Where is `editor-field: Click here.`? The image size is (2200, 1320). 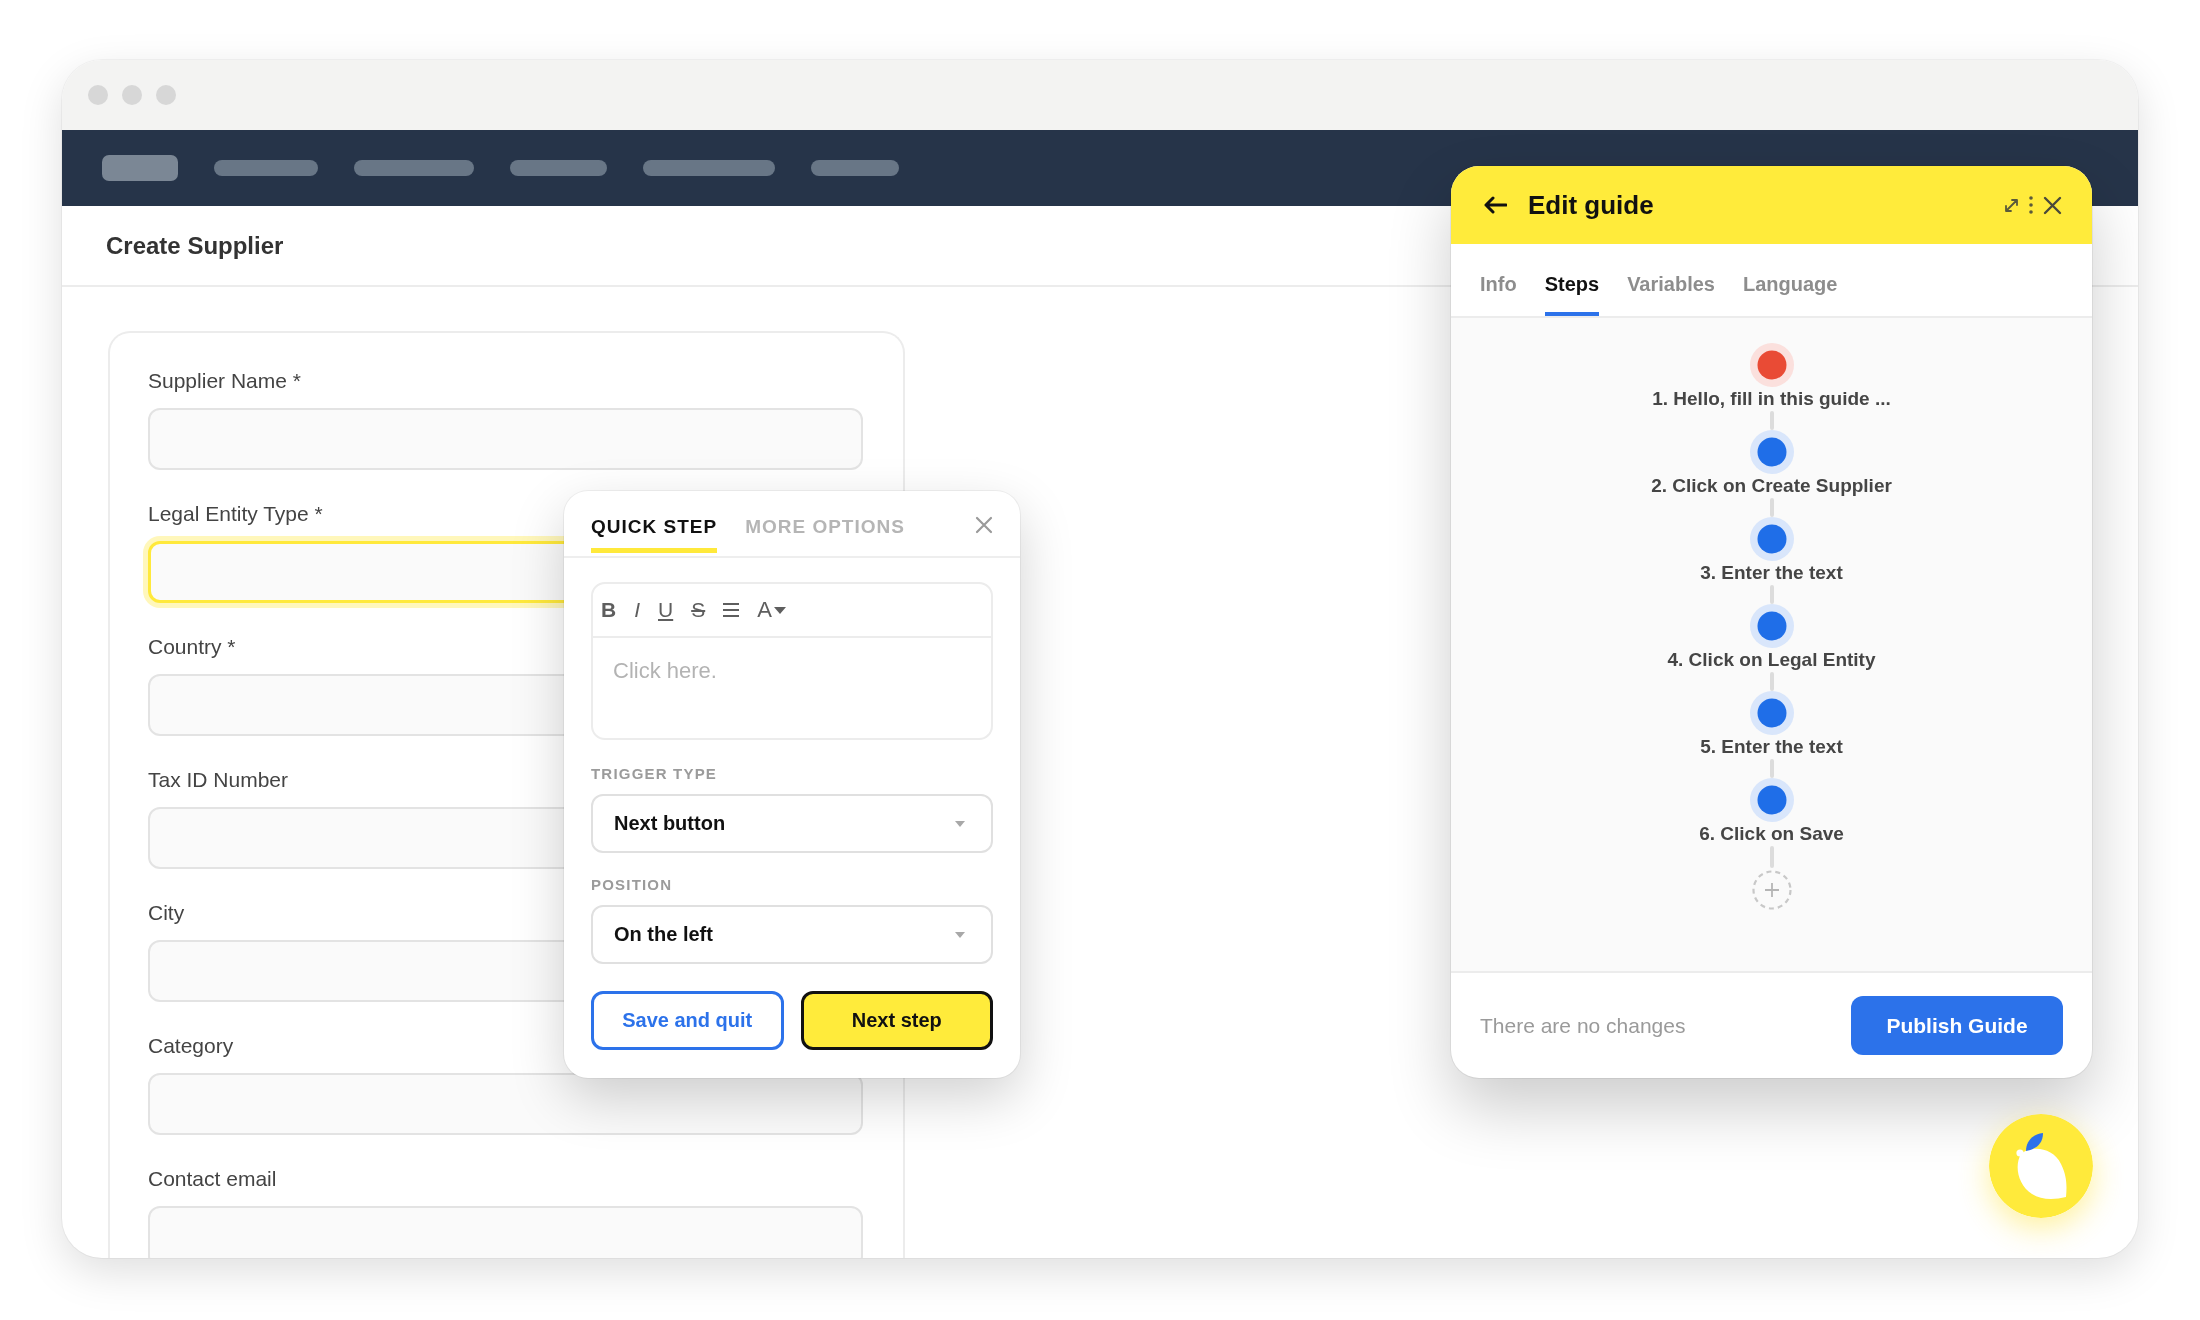 editor-field: Click here. is located at coordinates (792, 689).